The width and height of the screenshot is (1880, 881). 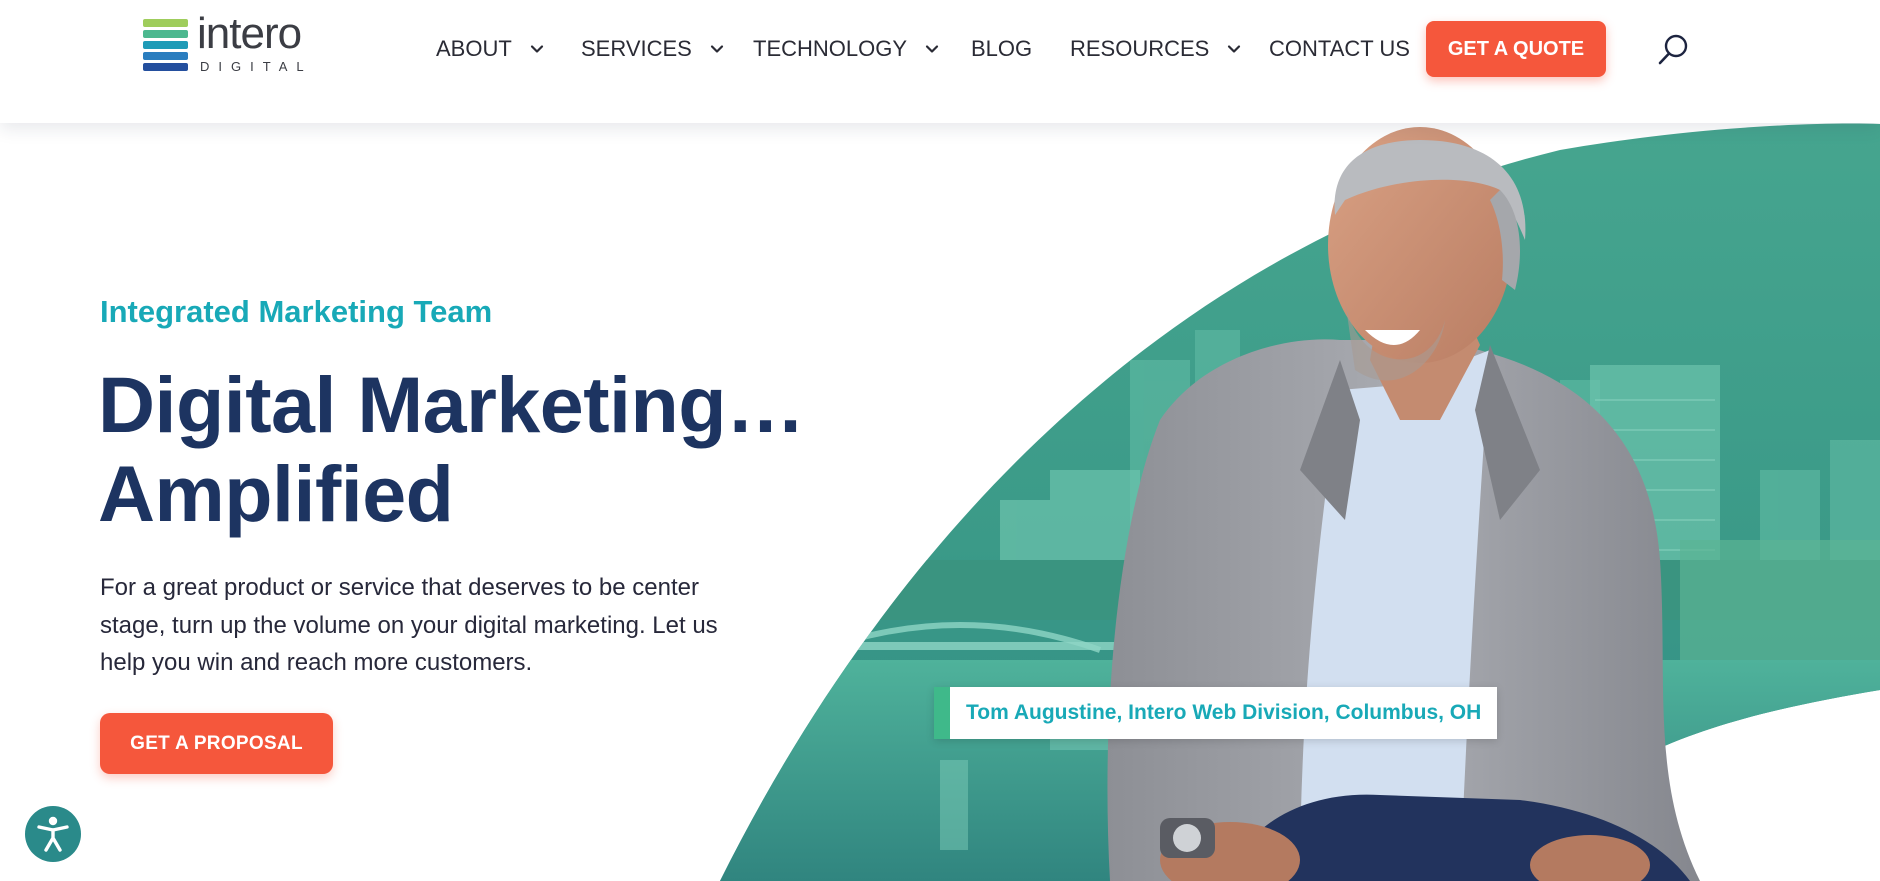 I want to click on search-icon, so click(x=1673, y=49).